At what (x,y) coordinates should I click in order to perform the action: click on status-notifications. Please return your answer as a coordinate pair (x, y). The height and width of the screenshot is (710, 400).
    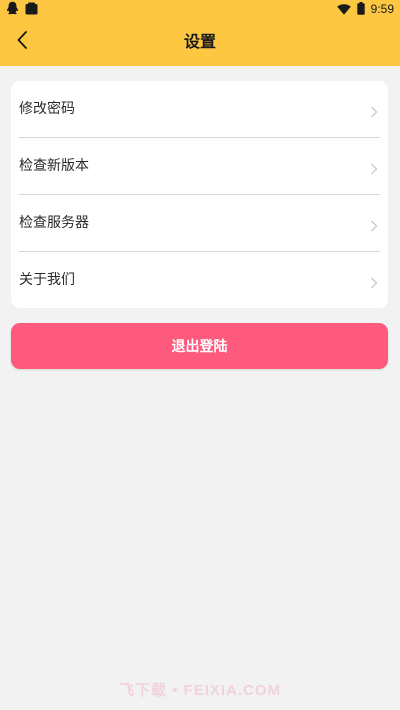
    Looking at the image, I should click on (22, 9).